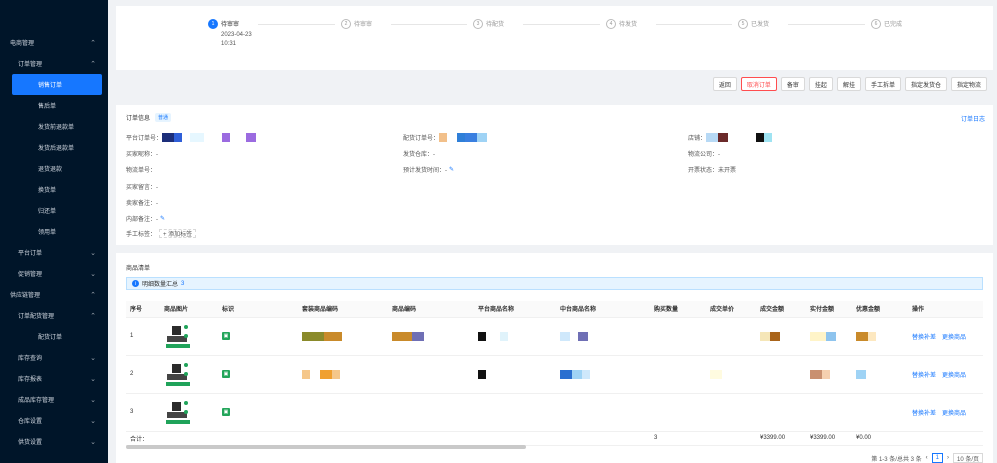  Describe the element at coordinates (54, 105) in the screenshot. I see `sidebar-item-3: 售后单` at that location.